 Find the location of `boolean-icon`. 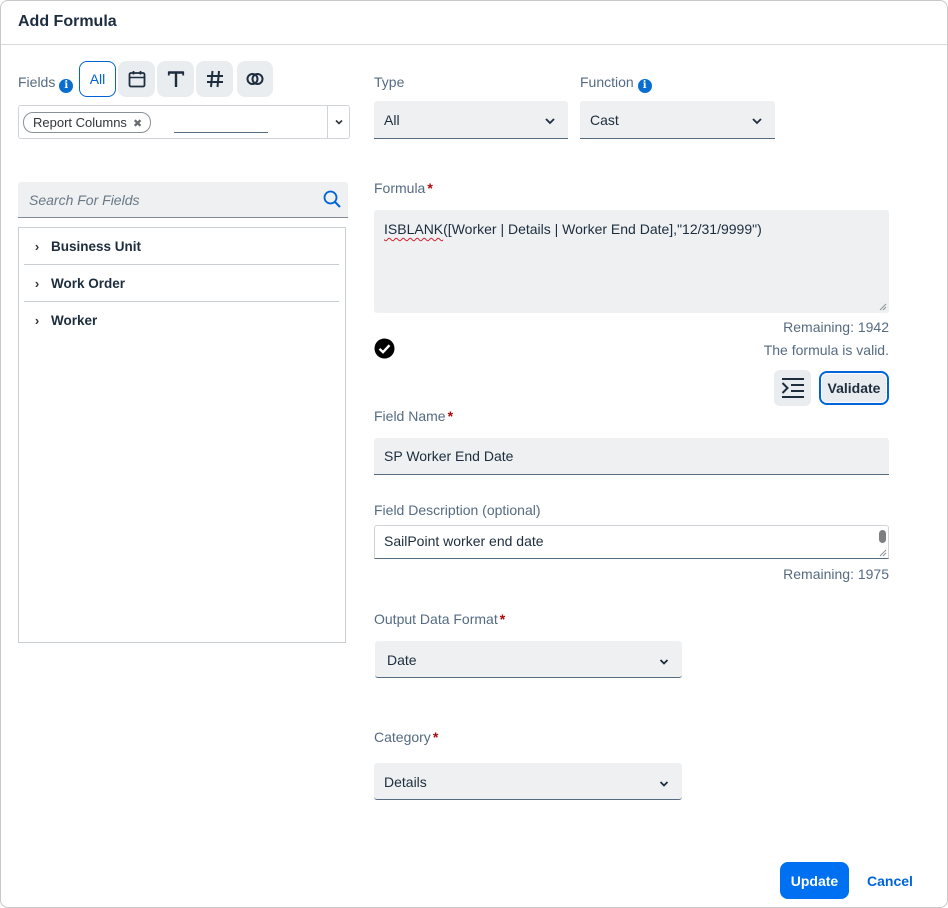

boolean-icon is located at coordinates (255, 79).